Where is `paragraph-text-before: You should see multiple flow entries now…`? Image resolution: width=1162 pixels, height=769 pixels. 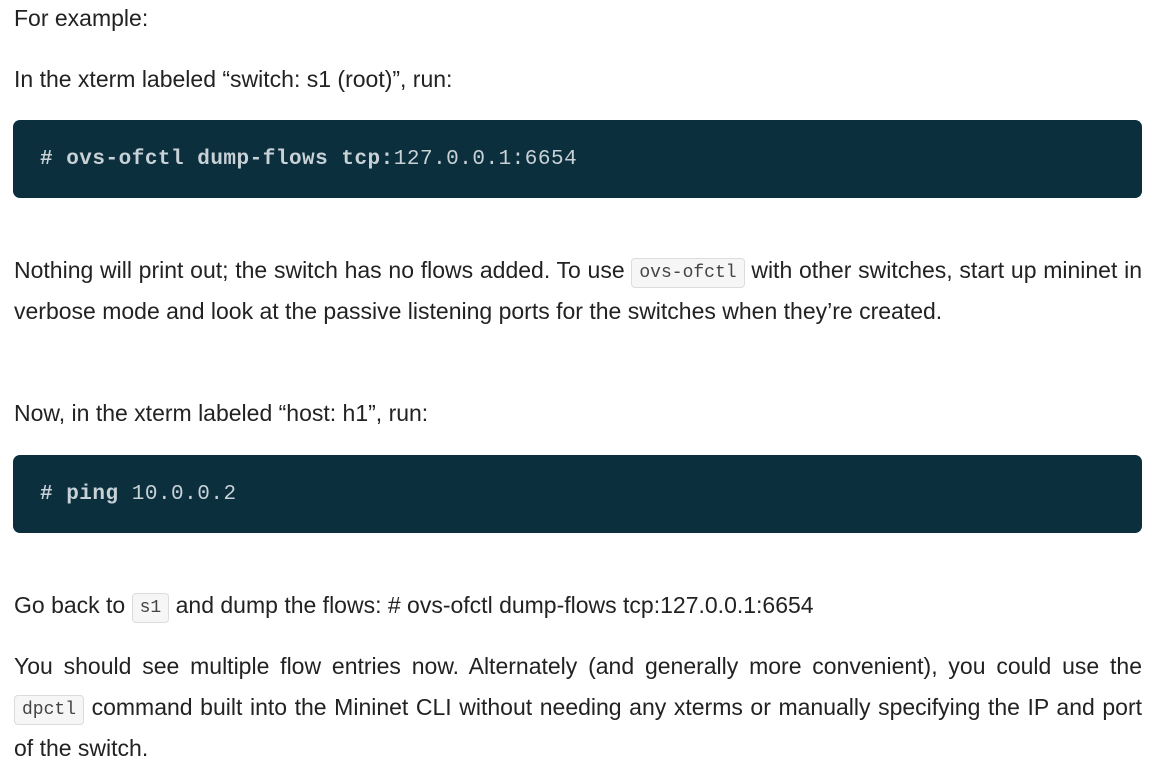 paragraph-text-before: You should see multiple flow entries now… is located at coordinates (578, 666).